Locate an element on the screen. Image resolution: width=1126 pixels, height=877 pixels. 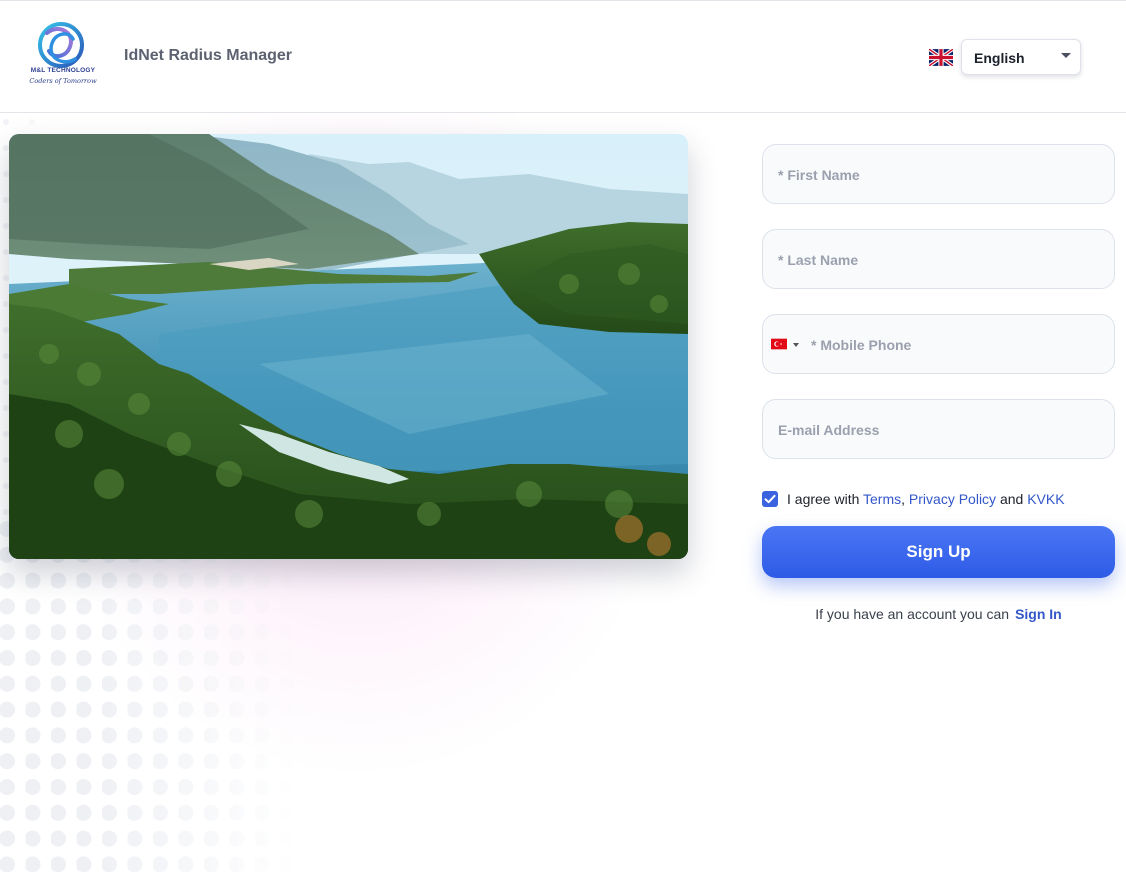
first-name-placeholder: * First Name is located at coordinates (819, 175).